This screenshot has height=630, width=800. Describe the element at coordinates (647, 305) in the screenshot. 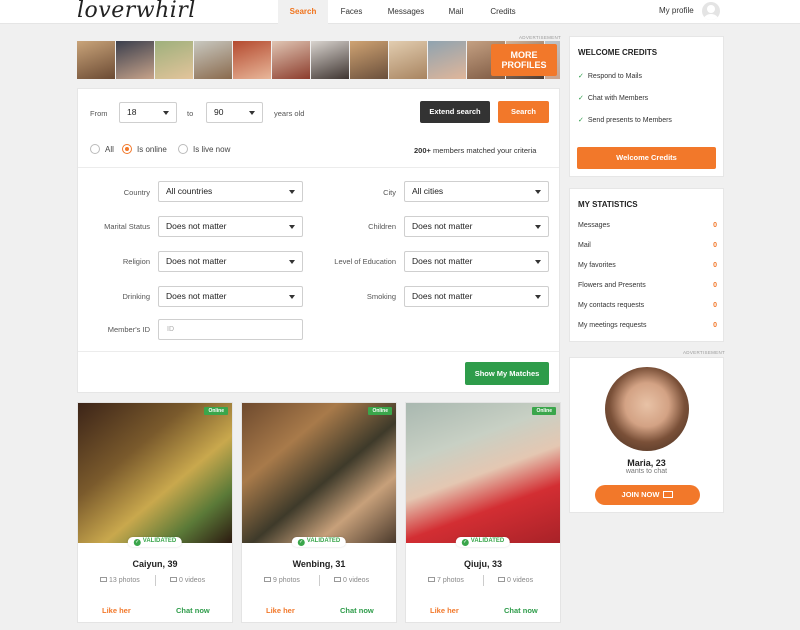

I see `stat-row-contacts: My contacts requests 0` at that location.